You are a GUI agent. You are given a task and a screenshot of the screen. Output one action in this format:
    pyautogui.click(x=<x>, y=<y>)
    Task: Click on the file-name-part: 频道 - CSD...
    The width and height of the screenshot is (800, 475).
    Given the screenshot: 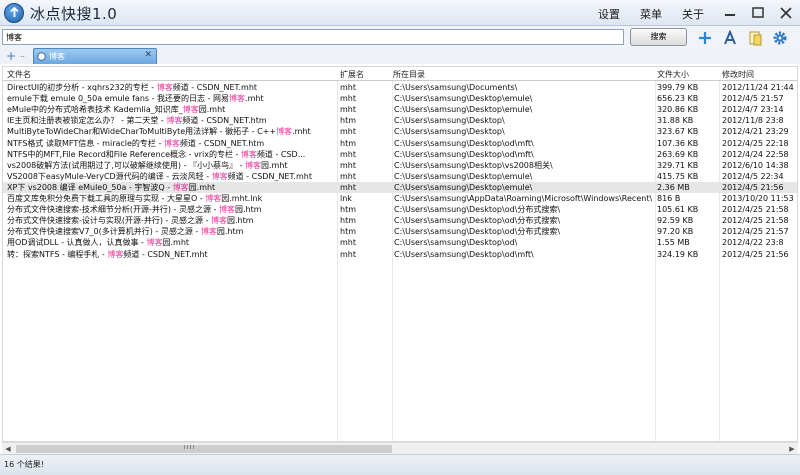 What is the action you would take?
    pyautogui.click(x=281, y=154)
    